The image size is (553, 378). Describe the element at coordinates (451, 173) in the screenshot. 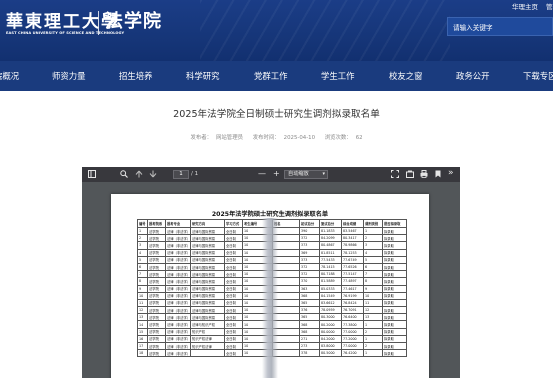

I see `more-tools-icon: »` at that location.